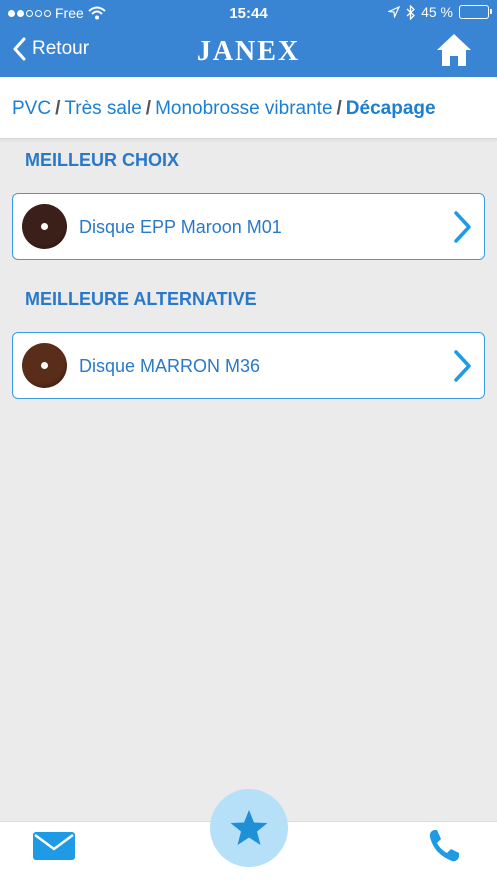 Image resolution: width=497 pixels, height=883 pixels. I want to click on breadcrumb-item-pvc: PVC, so click(31, 108).